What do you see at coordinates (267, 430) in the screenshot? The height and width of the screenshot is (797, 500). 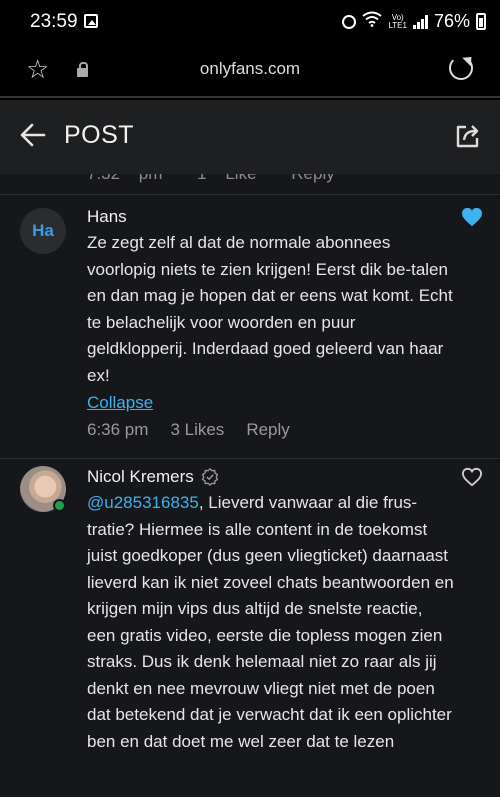 I see `reply-button: Reply` at bounding box center [267, 430].